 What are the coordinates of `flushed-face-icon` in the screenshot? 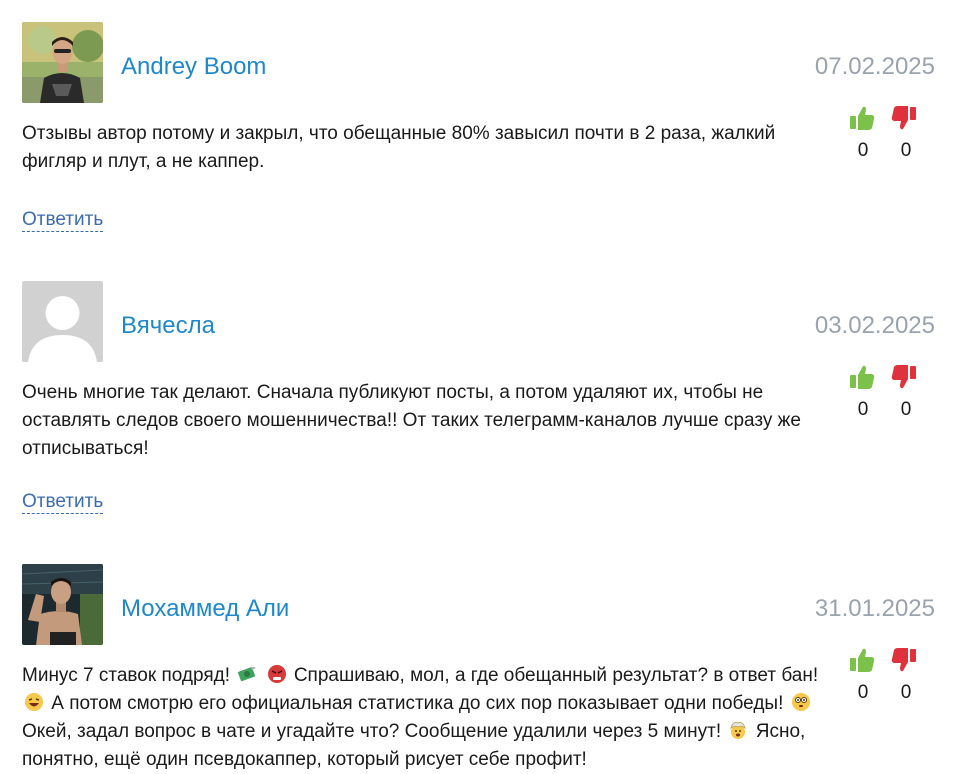 It's located at (800, 702).